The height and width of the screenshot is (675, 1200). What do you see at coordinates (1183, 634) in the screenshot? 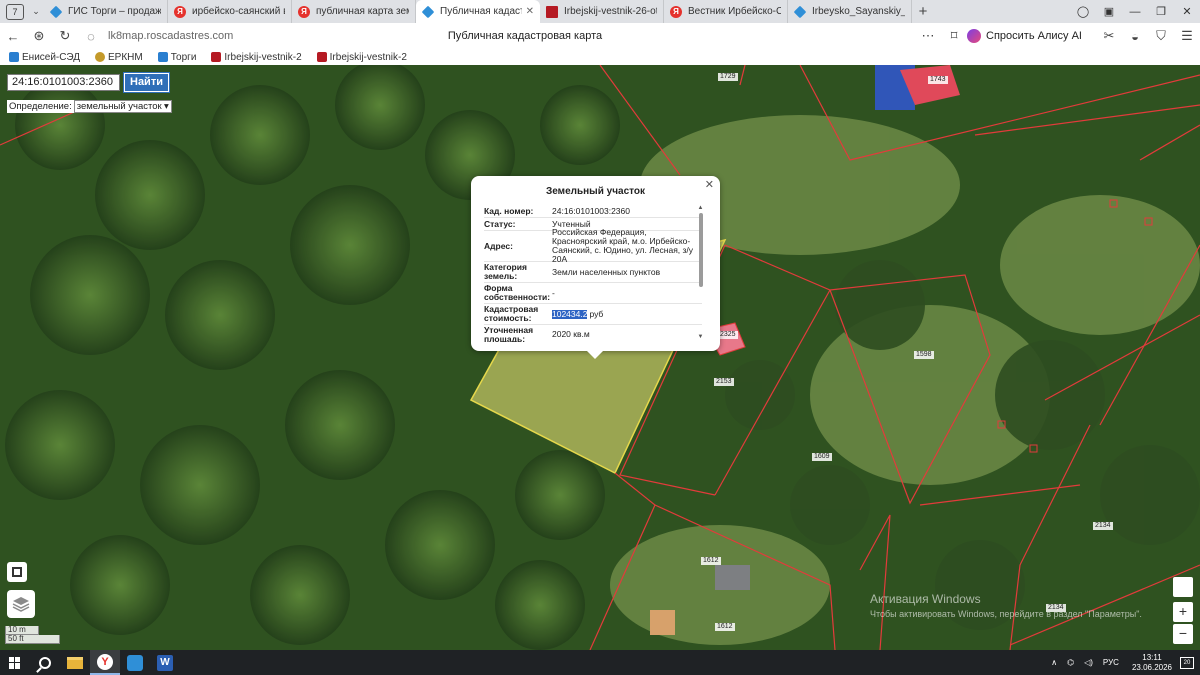
I see `zoom-out-button: −` at bounding box center [1183, 634].